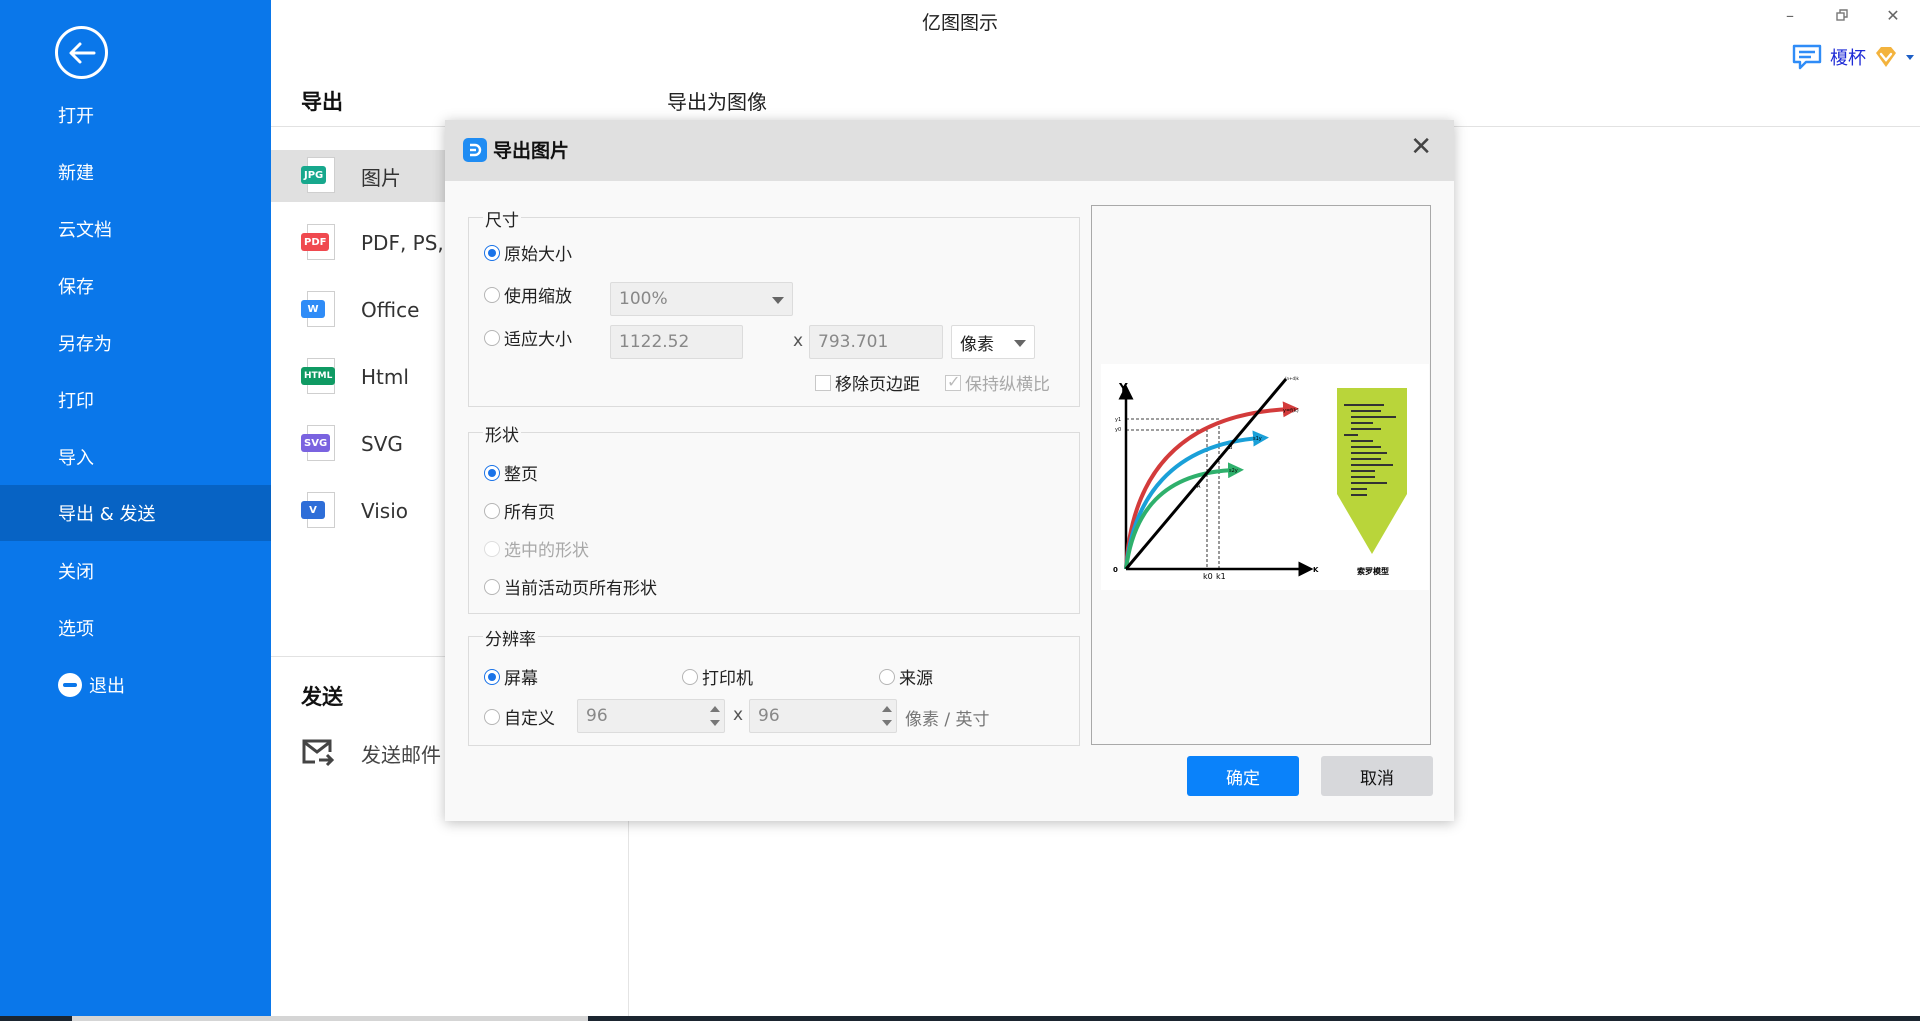 This screenshot has height=1021, width=1920. I want to click on format-label: PDF, PS,, so click(402, 243).